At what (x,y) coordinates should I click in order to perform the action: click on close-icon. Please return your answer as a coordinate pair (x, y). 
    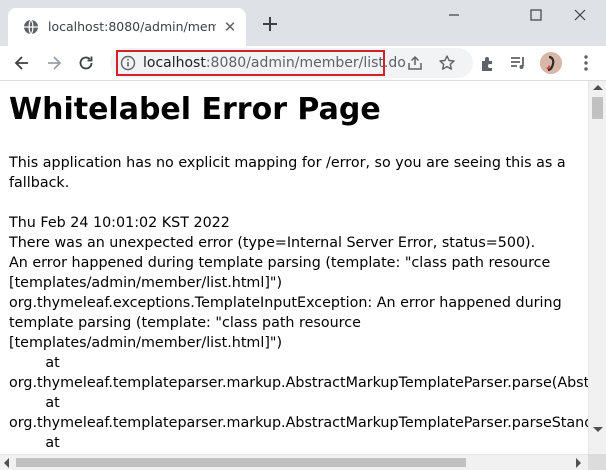
    Looking at the image, I should click on (580, 15).